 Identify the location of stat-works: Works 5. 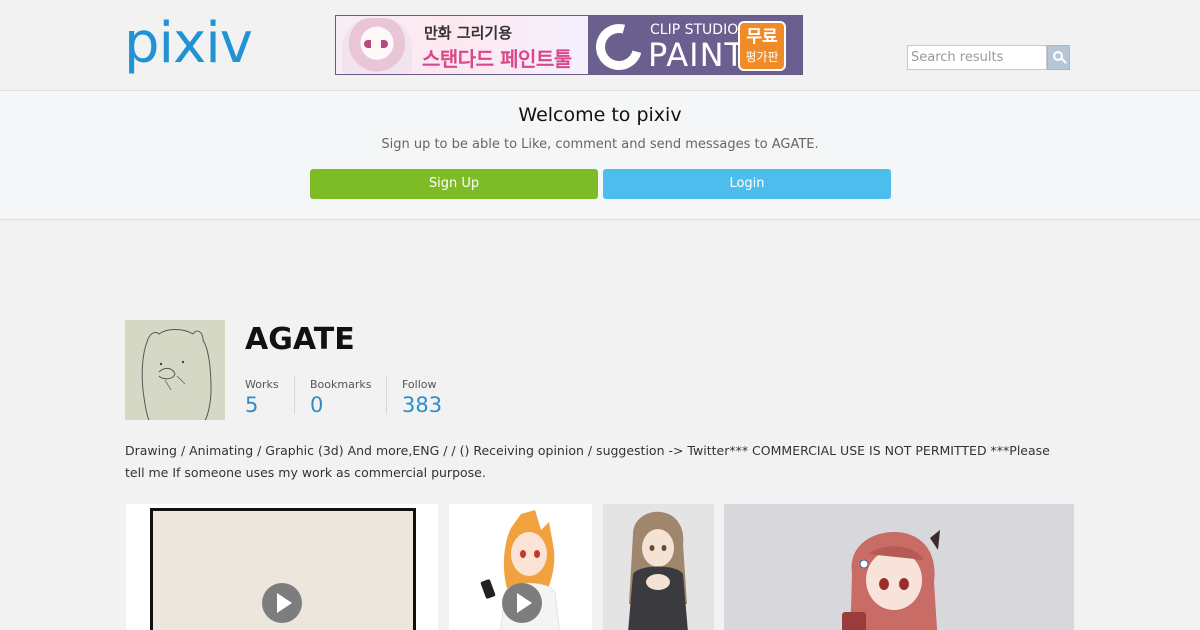
(262, 397).